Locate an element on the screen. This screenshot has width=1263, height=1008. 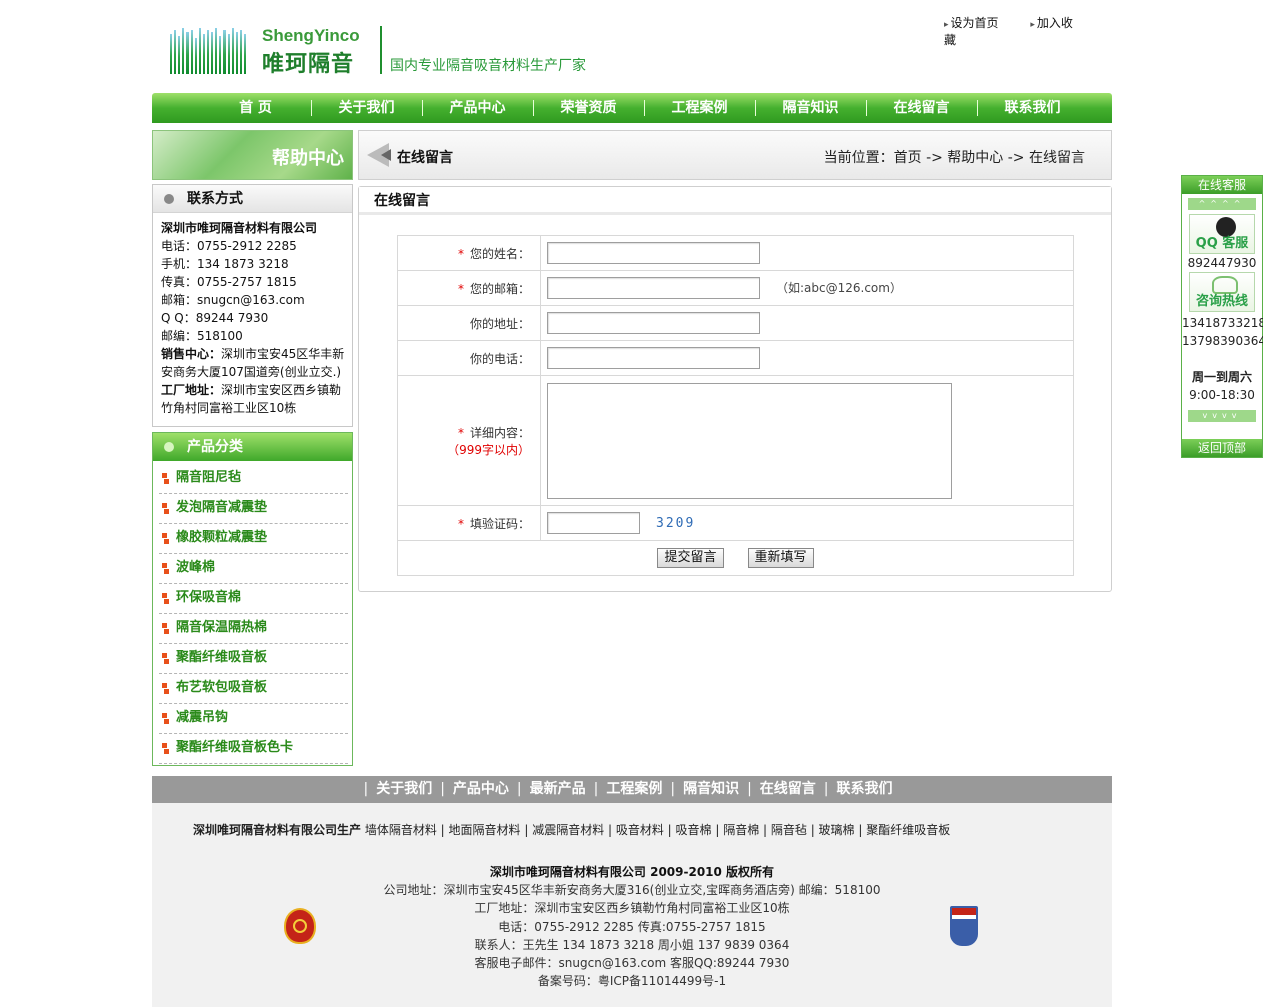
brand-name-en: ShengYinco is located at coordinates (311, 35).